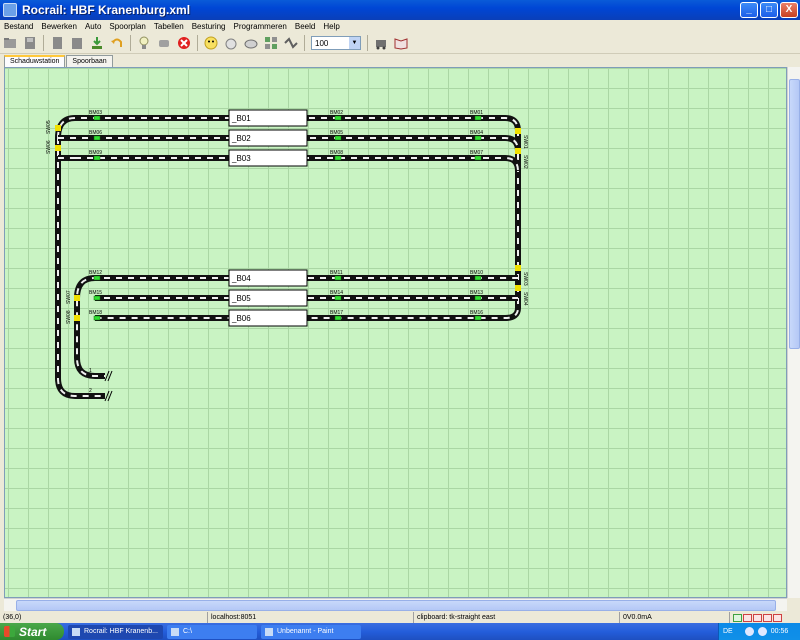 This screenshot has width=800, height=640. I want to click on system-tray: DE 00:56, so click(759, 631).